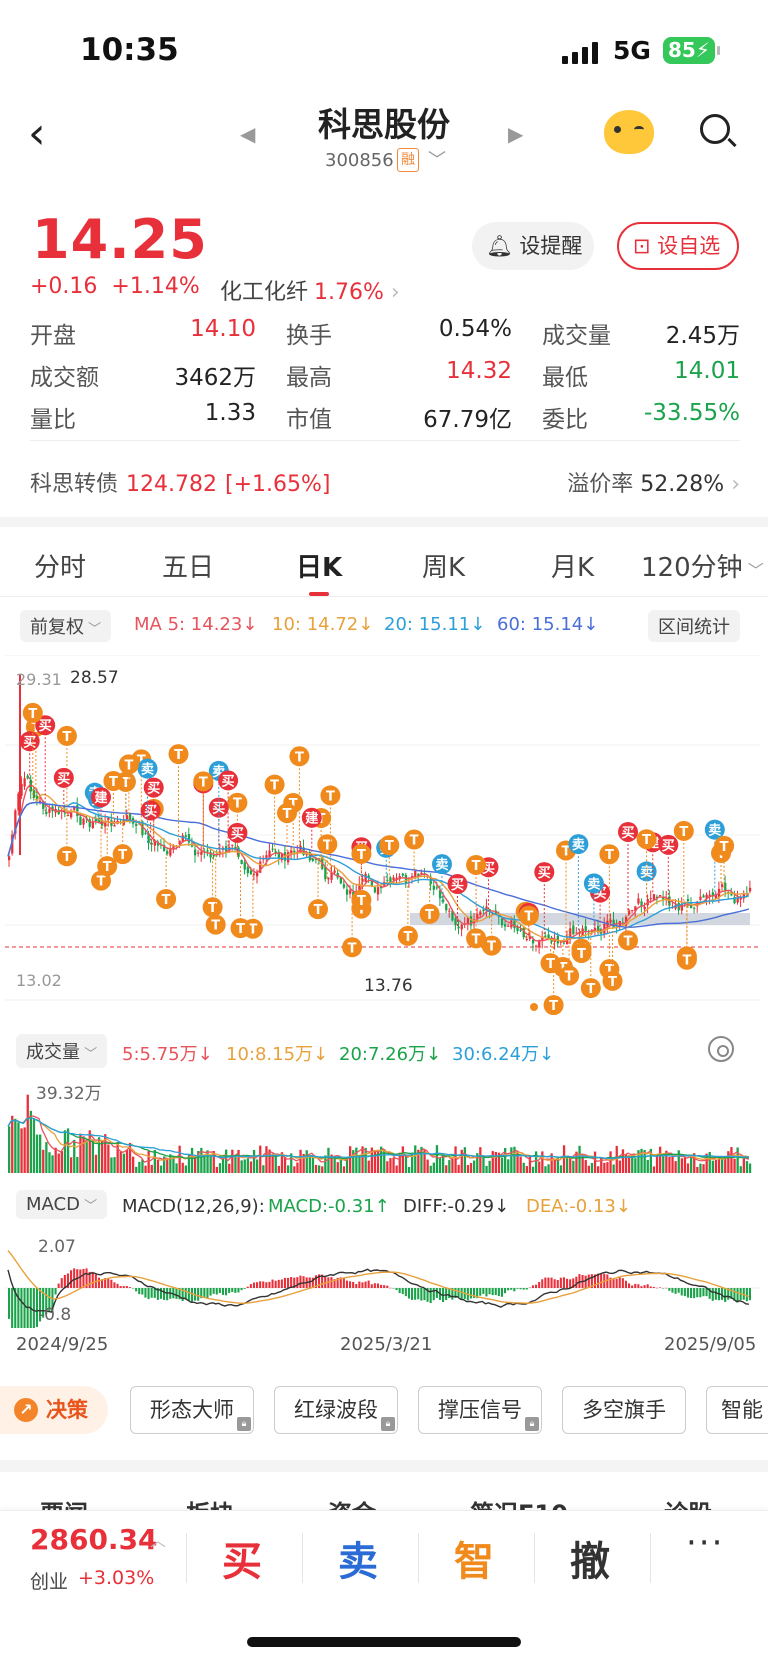 This screenshot has height=1663, width=768. Describe the element at coordinates (721, 1049) in the screenshot. I see `settings-icon` at that location.